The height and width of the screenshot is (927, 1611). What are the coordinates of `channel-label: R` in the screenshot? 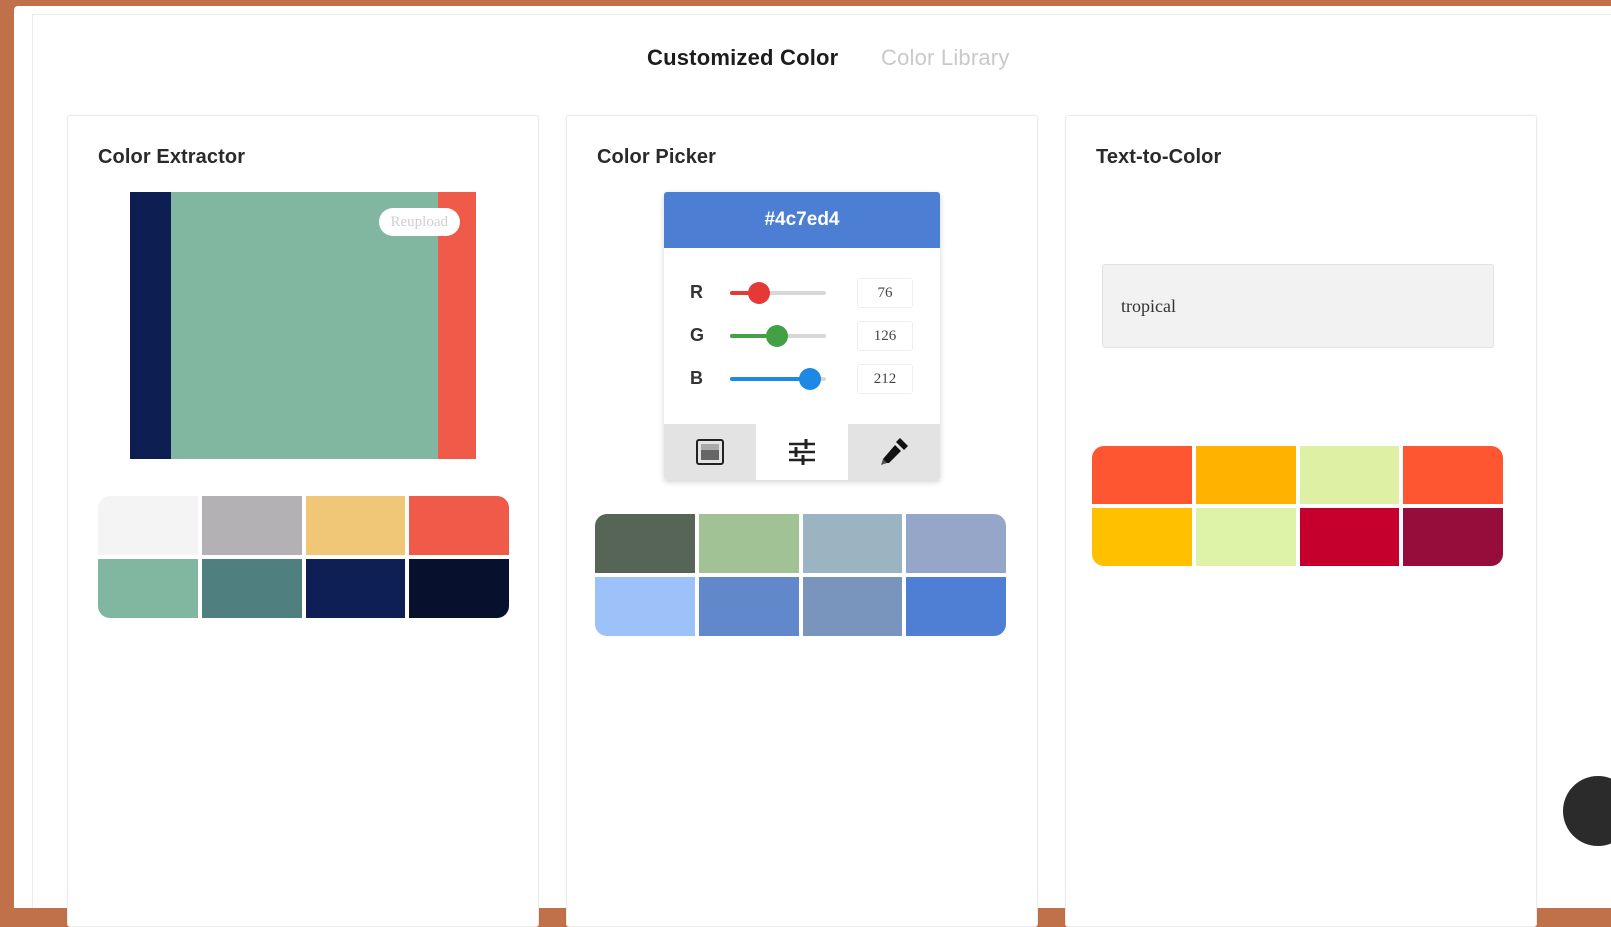 It's located at (696, 292).